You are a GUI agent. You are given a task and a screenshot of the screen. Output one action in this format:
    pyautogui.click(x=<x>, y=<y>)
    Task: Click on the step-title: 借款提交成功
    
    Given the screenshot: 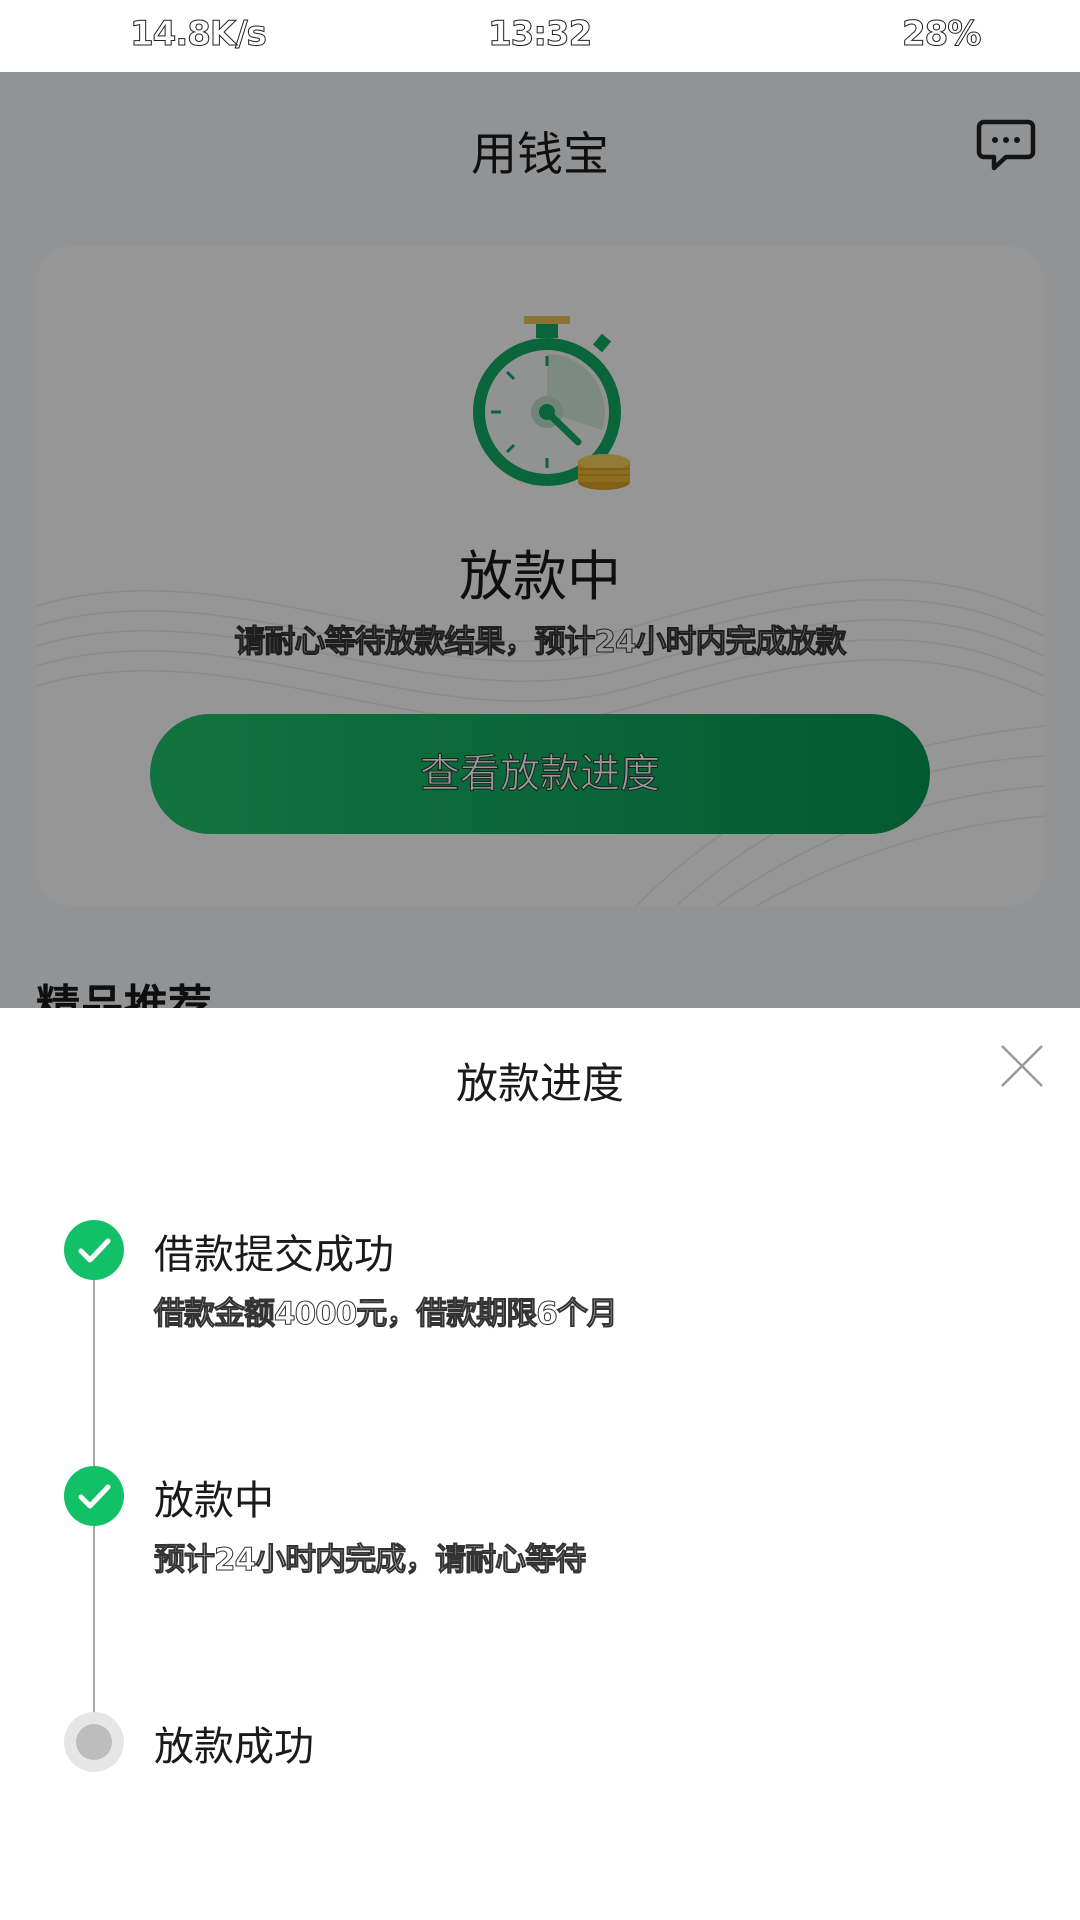 What is the action you would take?
    pyautogui.click(x=274, y=1255)
    